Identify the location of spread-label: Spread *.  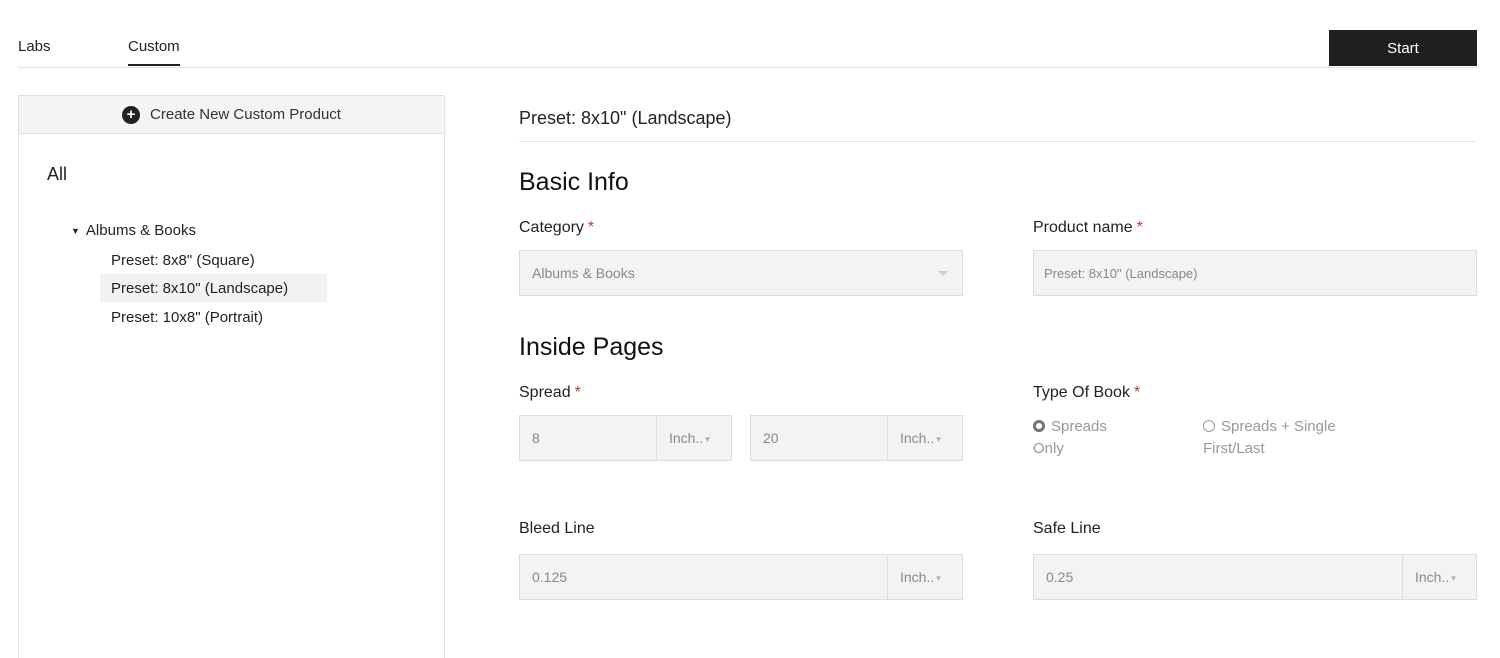
(550, 393).